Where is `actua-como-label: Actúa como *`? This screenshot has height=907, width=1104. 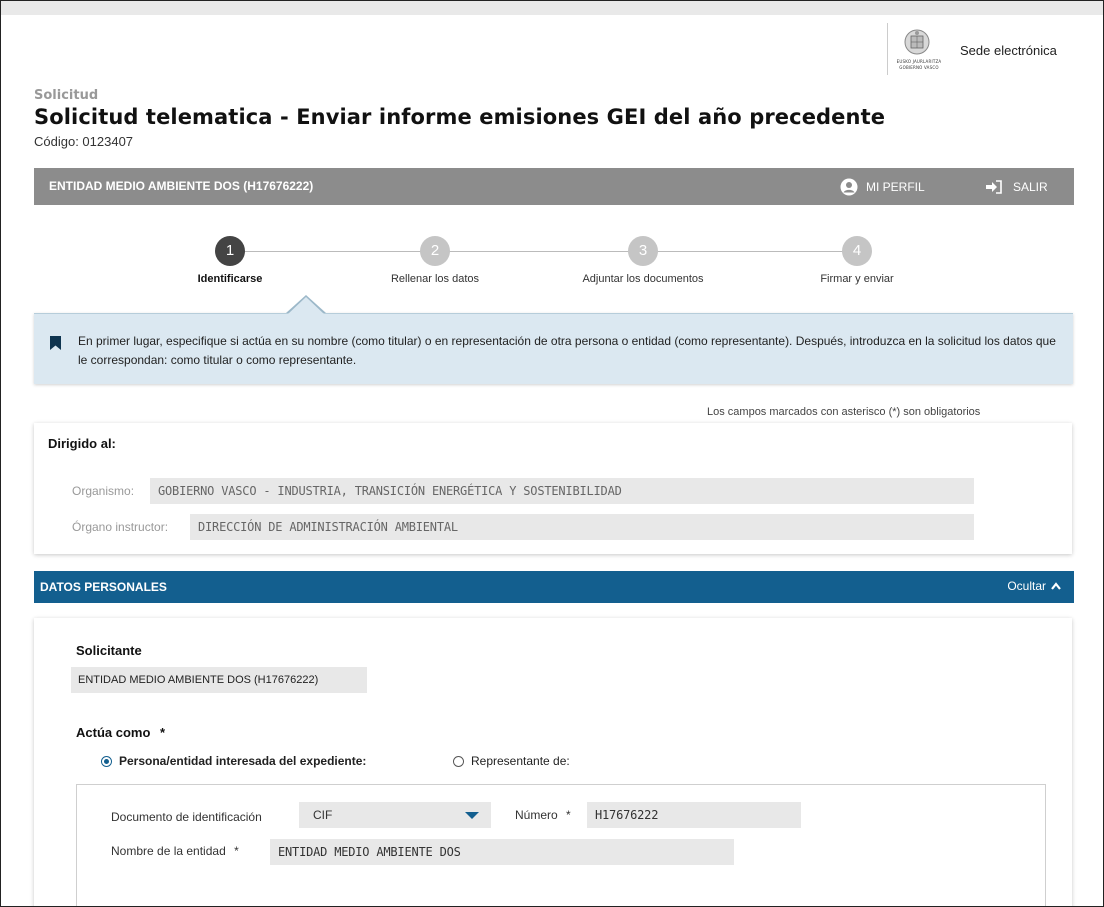 actua-como-label: Actúa como * is located at coordinates (120, 732).